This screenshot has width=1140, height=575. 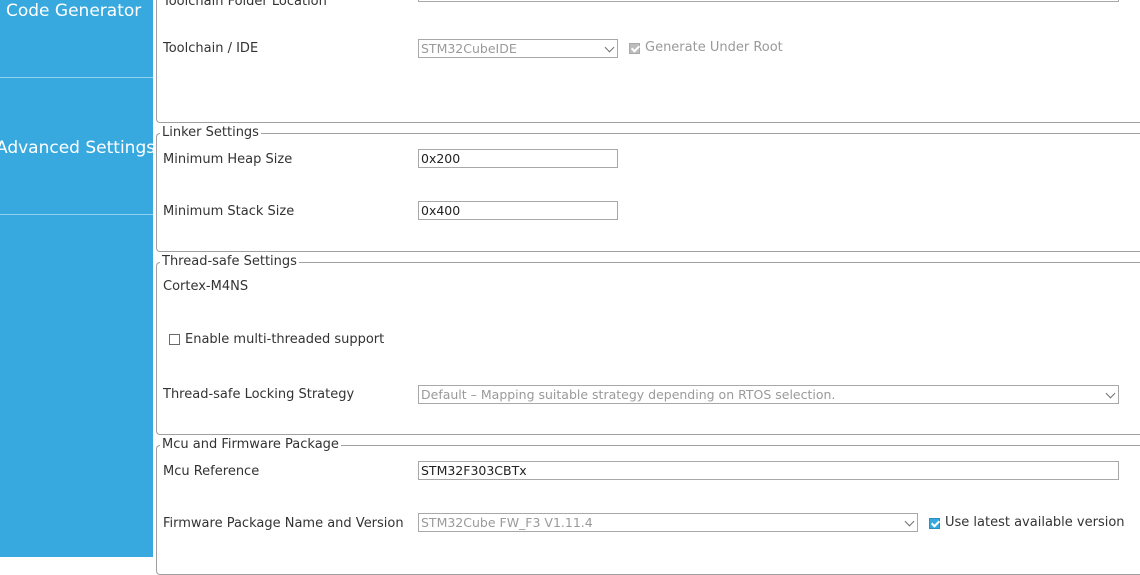 What do you see at coordinates (210, 133) in the screenshot?
I see `section-title: Linker Settings` at bounding box center [210, 133].